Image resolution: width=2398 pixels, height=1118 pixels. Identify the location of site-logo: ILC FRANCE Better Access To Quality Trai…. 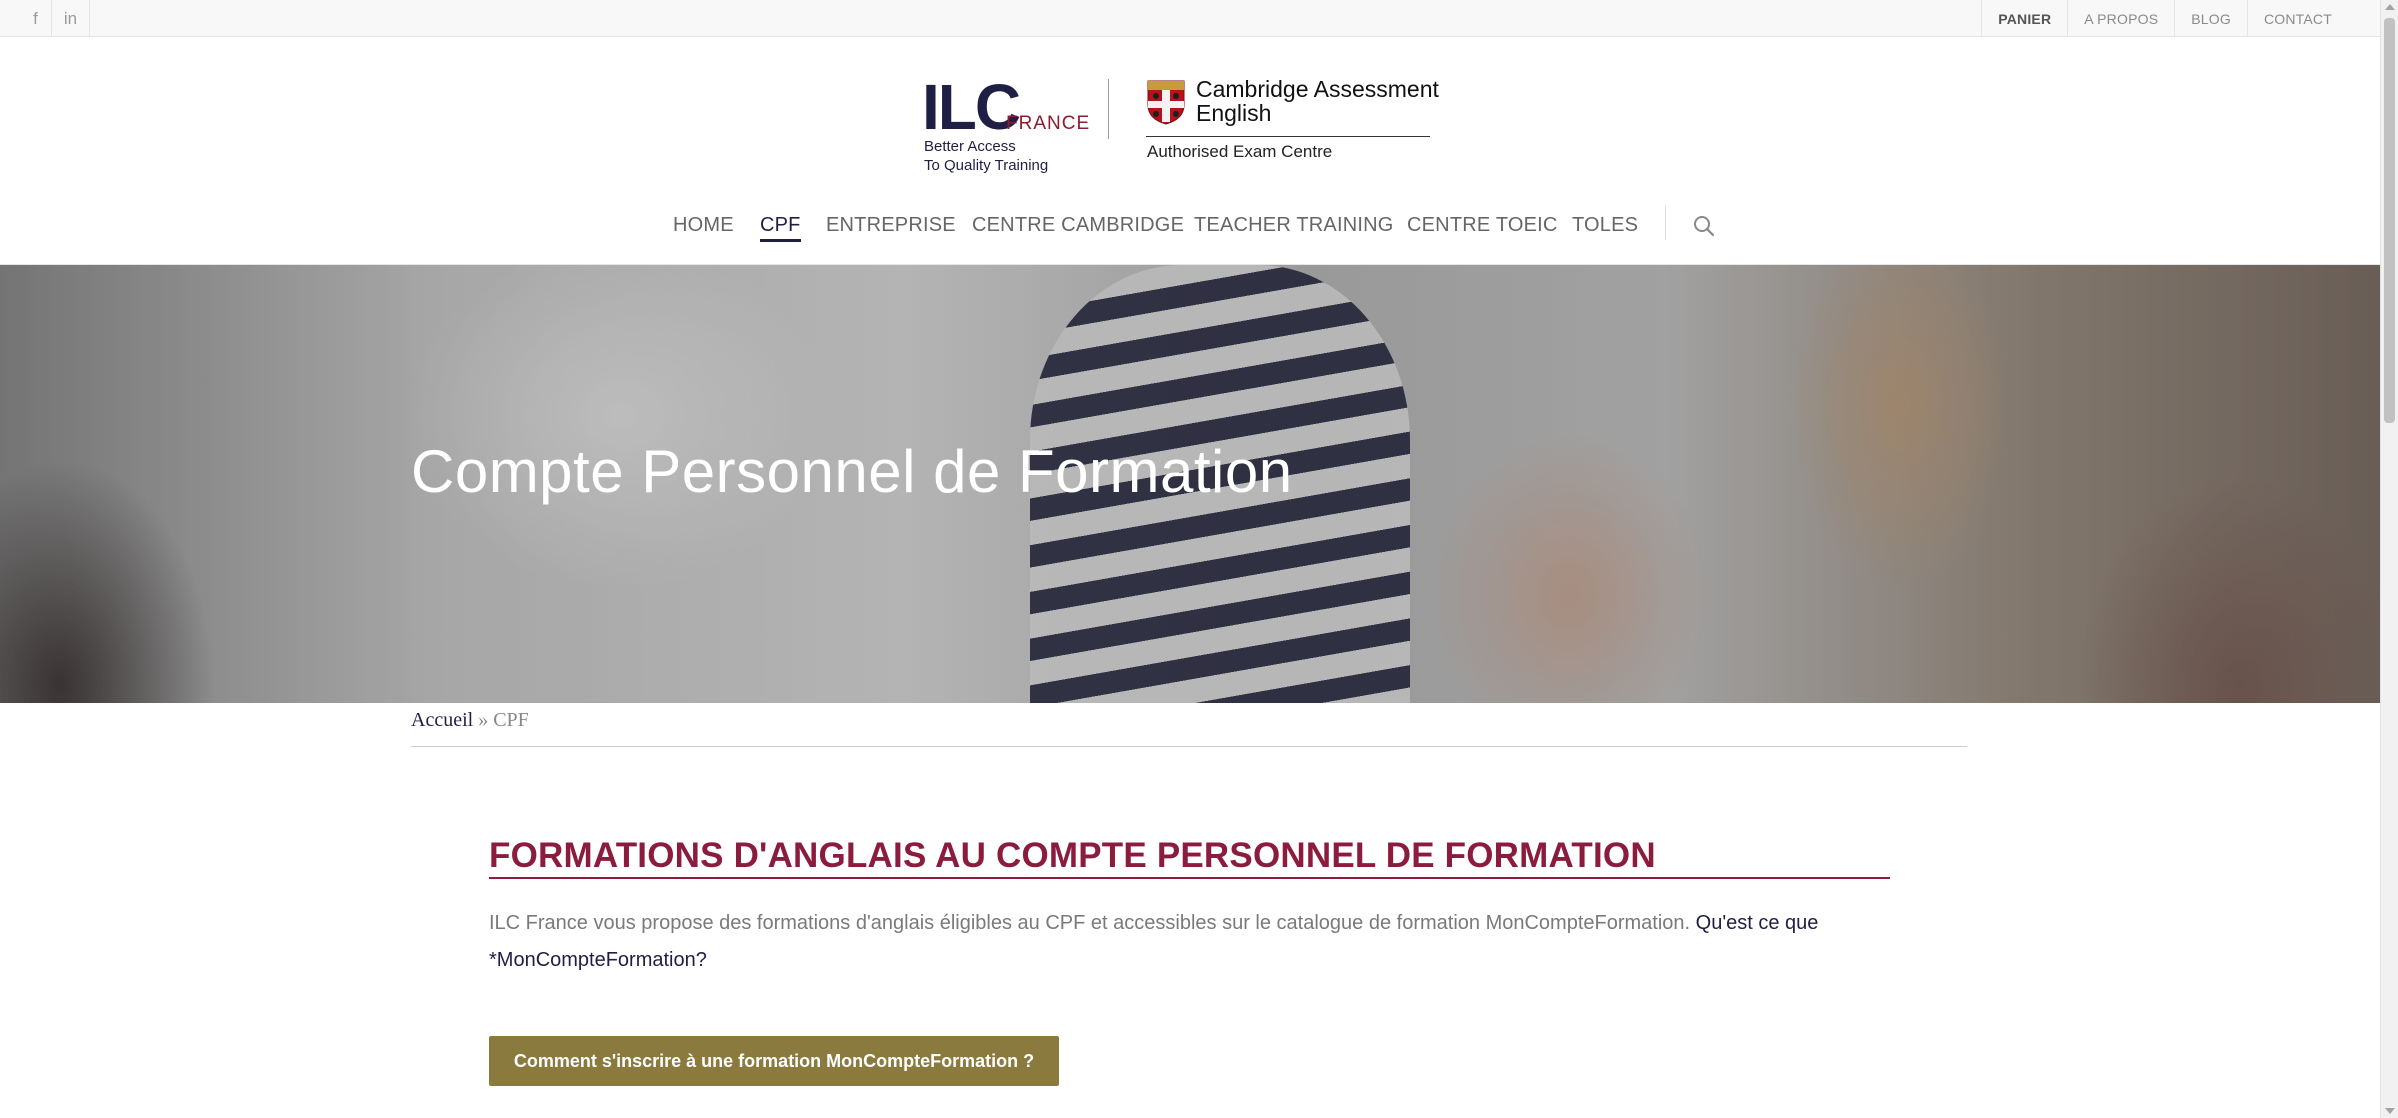
(1182, 130).